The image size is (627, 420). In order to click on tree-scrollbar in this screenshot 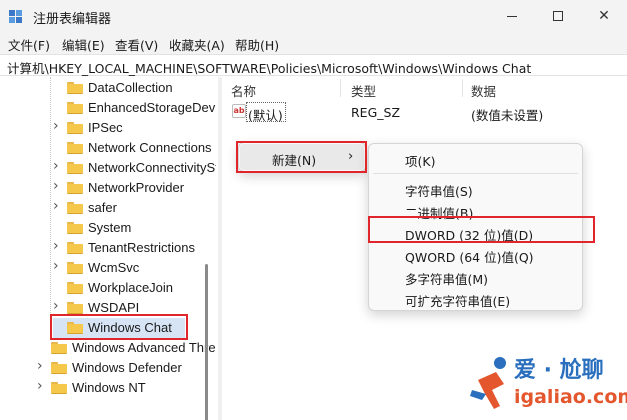, I will do `click(206, 342)`.